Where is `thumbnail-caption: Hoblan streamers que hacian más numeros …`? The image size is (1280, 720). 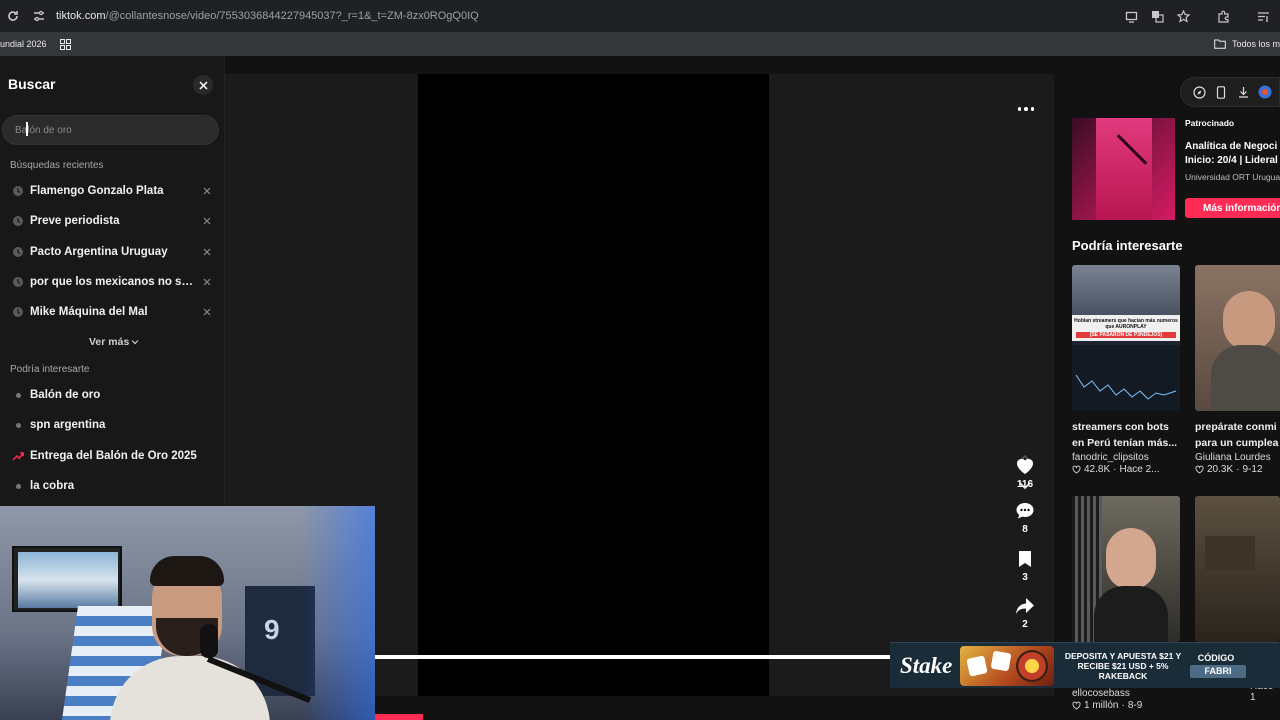
thumbnail-caption: Hoblan streamers que hacian más numeros … is located at coordinates (1126, 328).